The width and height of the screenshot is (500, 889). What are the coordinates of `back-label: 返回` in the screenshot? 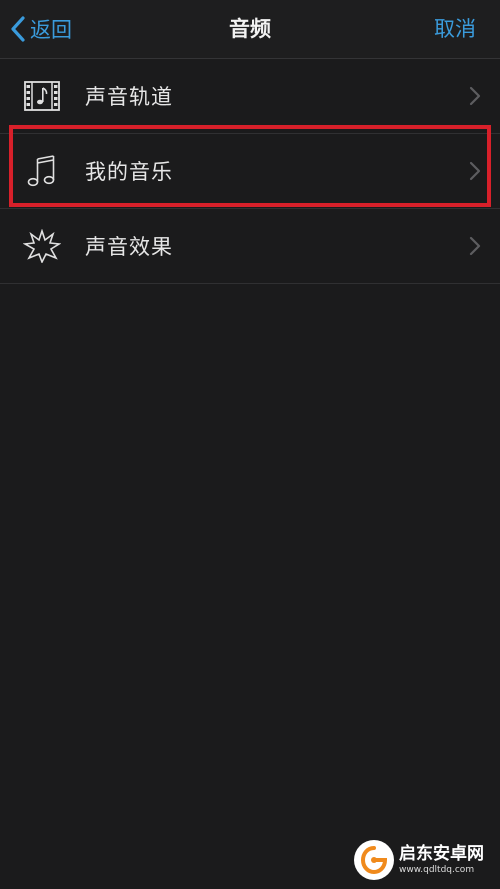 It's located at (51, 30).